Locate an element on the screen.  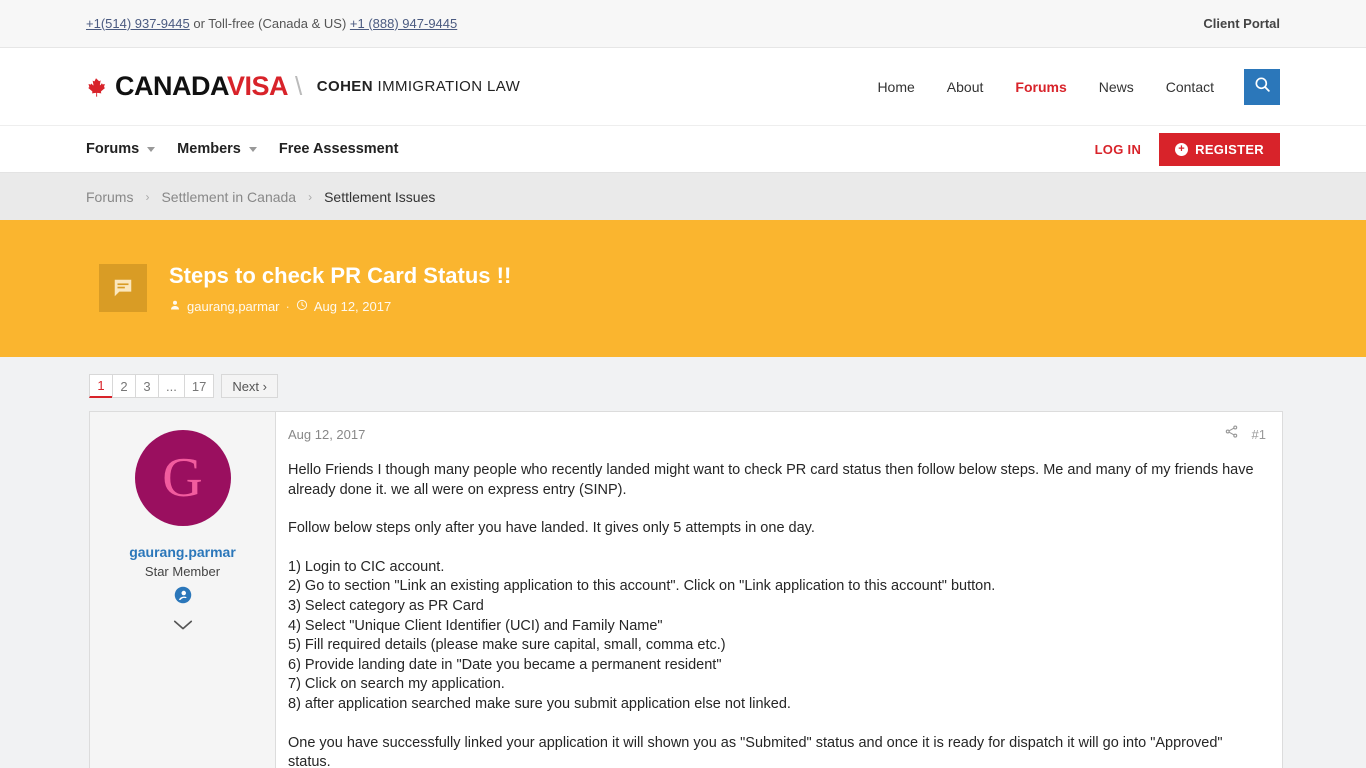
post-author-sidebar: G gaurang.parmar Star Member is located at coordinates (183, 590).